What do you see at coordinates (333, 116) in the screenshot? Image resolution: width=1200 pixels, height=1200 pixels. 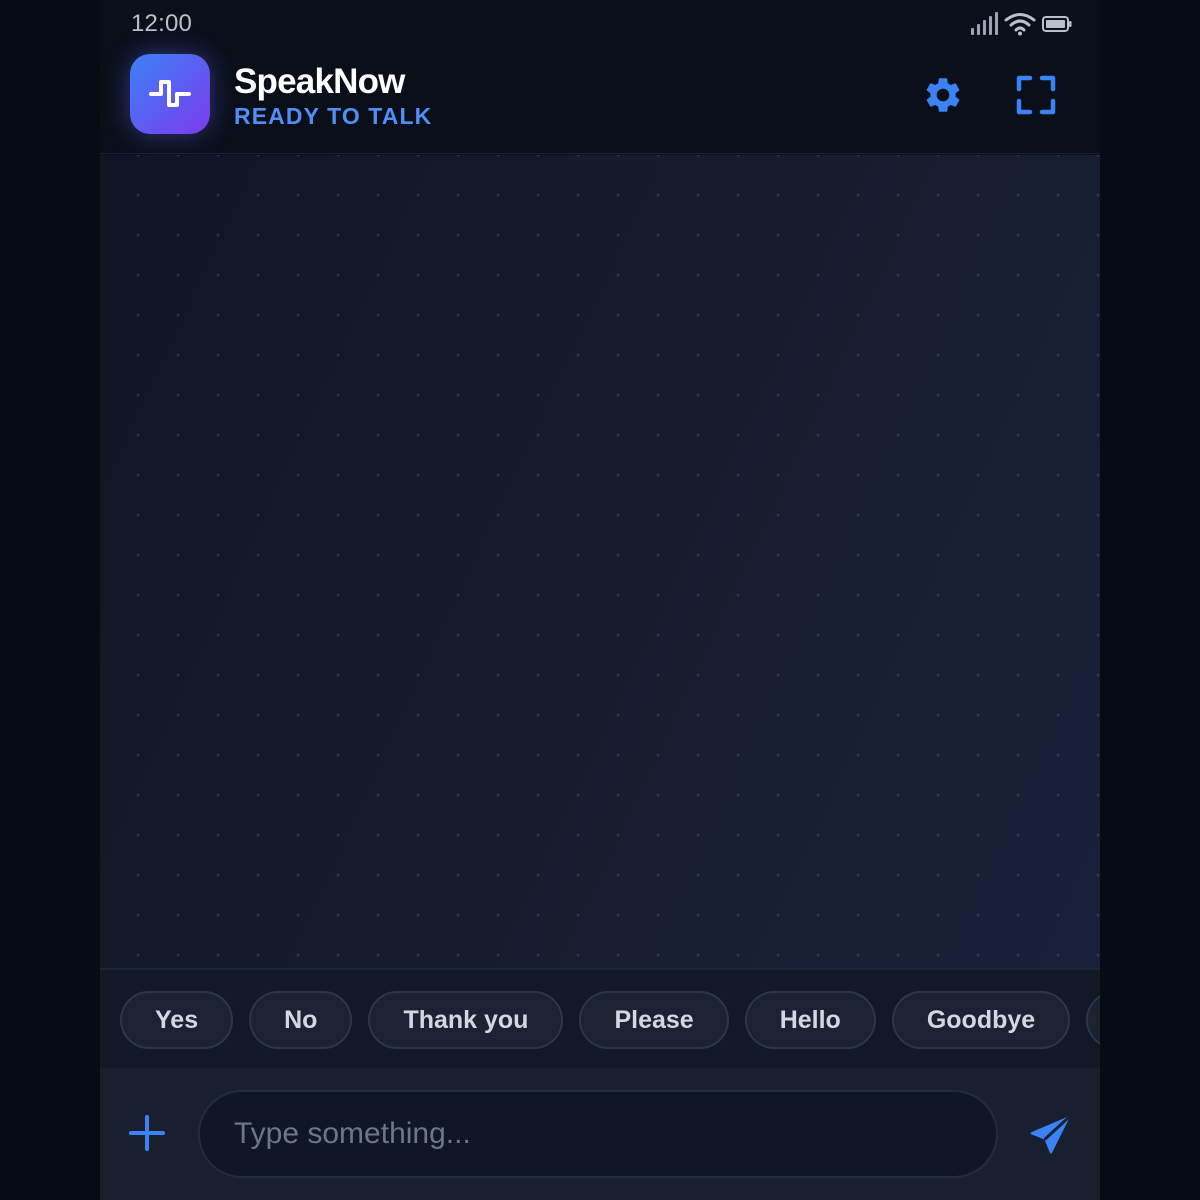 I see `connection-status: READY TO TALK` at bounding box center [333, 116].